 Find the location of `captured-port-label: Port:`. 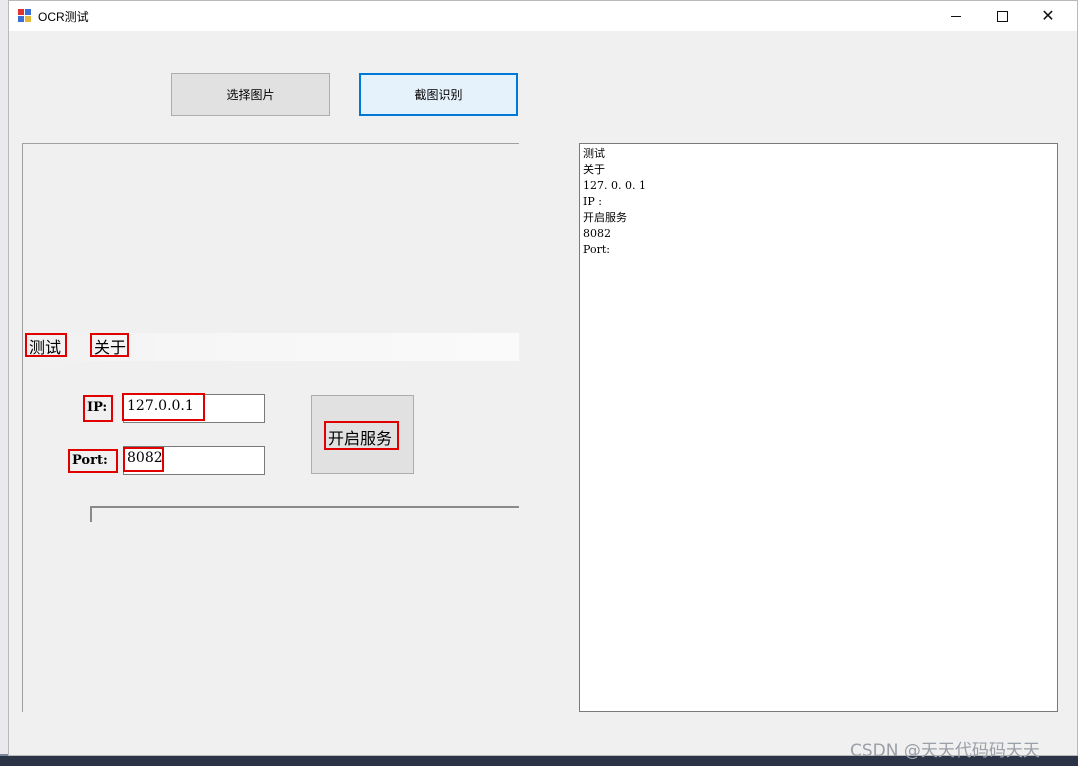

captured-port-label: Port: is located at coordinates (90, 460).